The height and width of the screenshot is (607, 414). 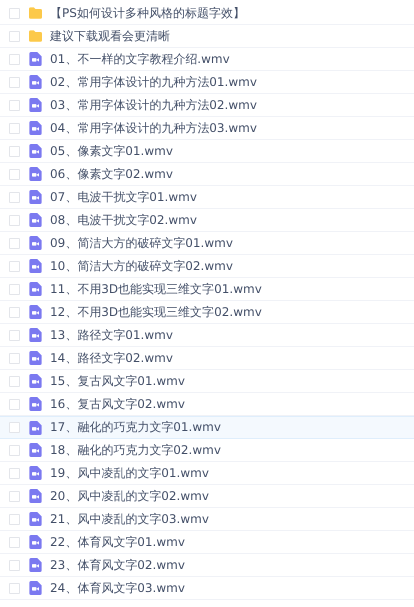 What do you see at coordinates (147, 13) in the screenshot?
I see `file-name: 【PS如何设计多种风格的标题字效】` at bounding box center [147, 13].